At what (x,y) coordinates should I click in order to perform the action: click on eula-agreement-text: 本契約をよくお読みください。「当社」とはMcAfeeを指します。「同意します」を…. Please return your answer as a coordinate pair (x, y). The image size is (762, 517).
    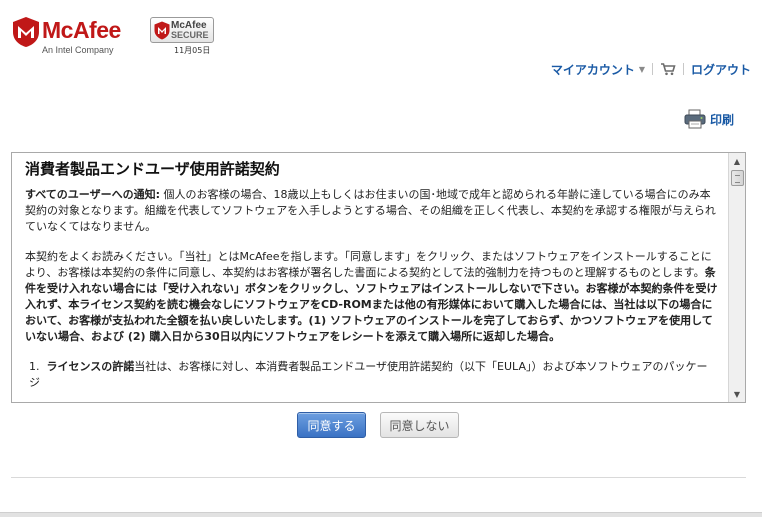
    Looking at the image, I should click on (368, 264).